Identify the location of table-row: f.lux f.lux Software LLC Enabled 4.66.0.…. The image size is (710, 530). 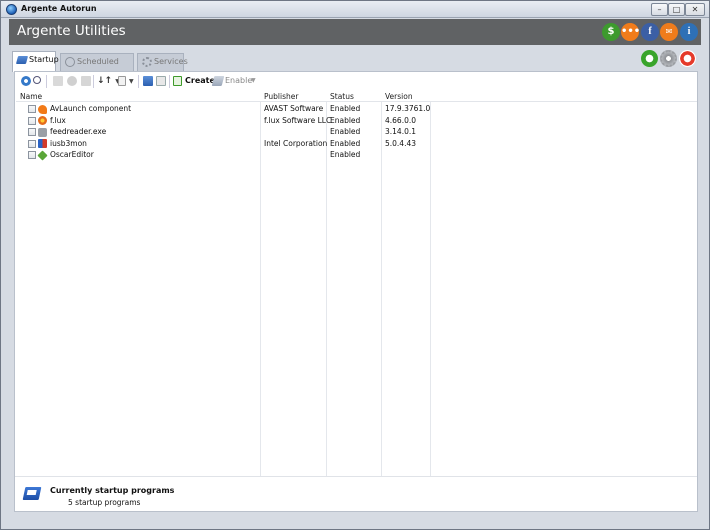
(356, 121).